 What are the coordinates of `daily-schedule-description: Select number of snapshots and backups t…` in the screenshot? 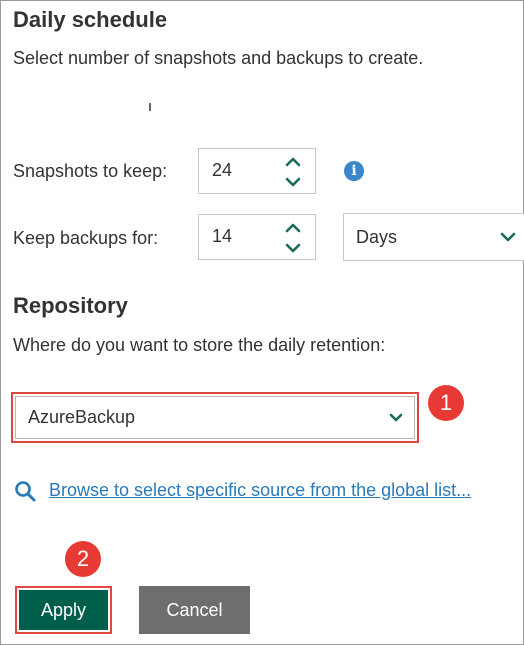 It's located at (218, 58).